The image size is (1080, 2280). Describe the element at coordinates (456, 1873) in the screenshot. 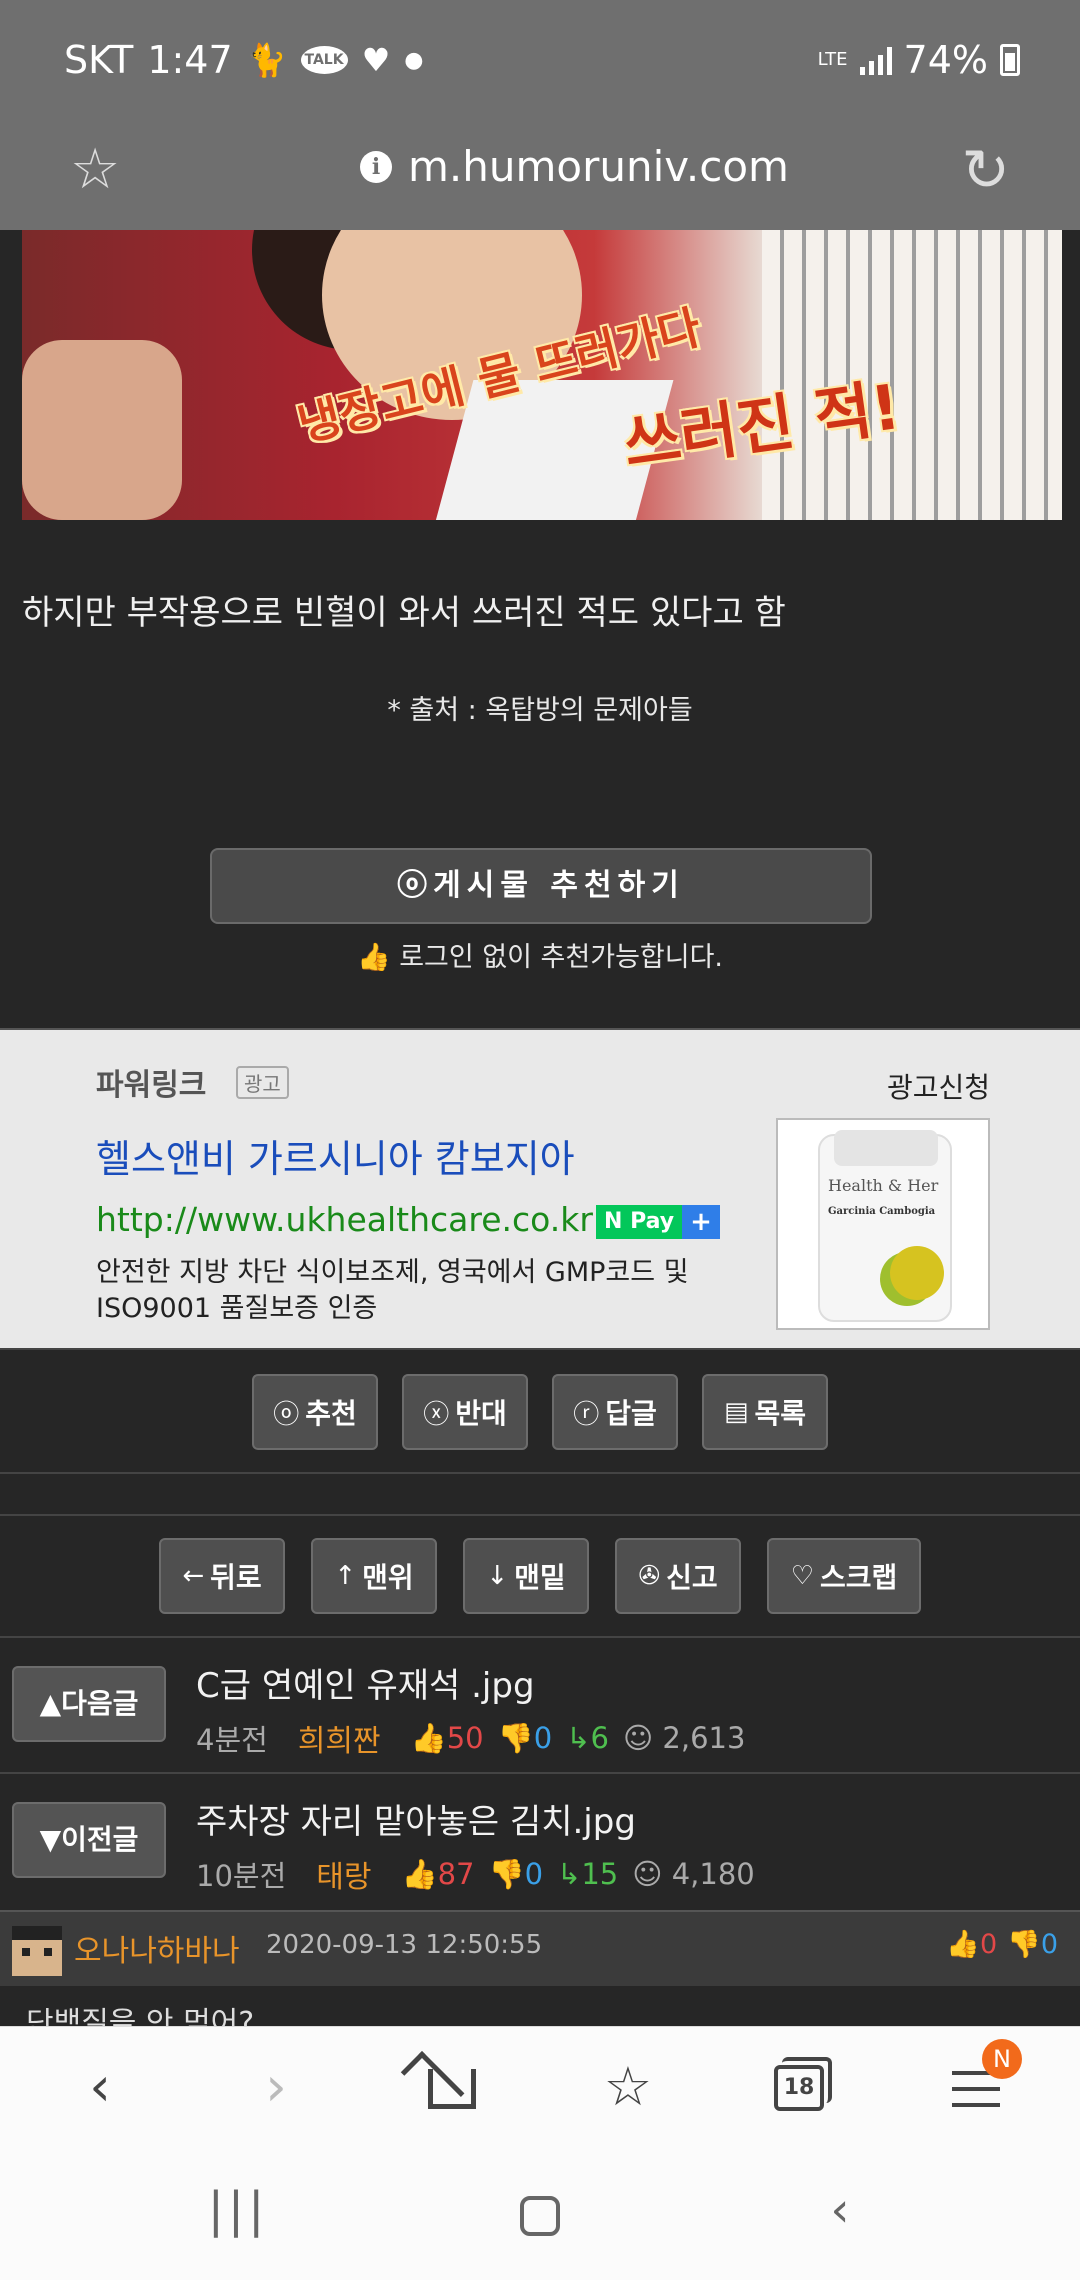

I see `upvote-value: 87` at that location.